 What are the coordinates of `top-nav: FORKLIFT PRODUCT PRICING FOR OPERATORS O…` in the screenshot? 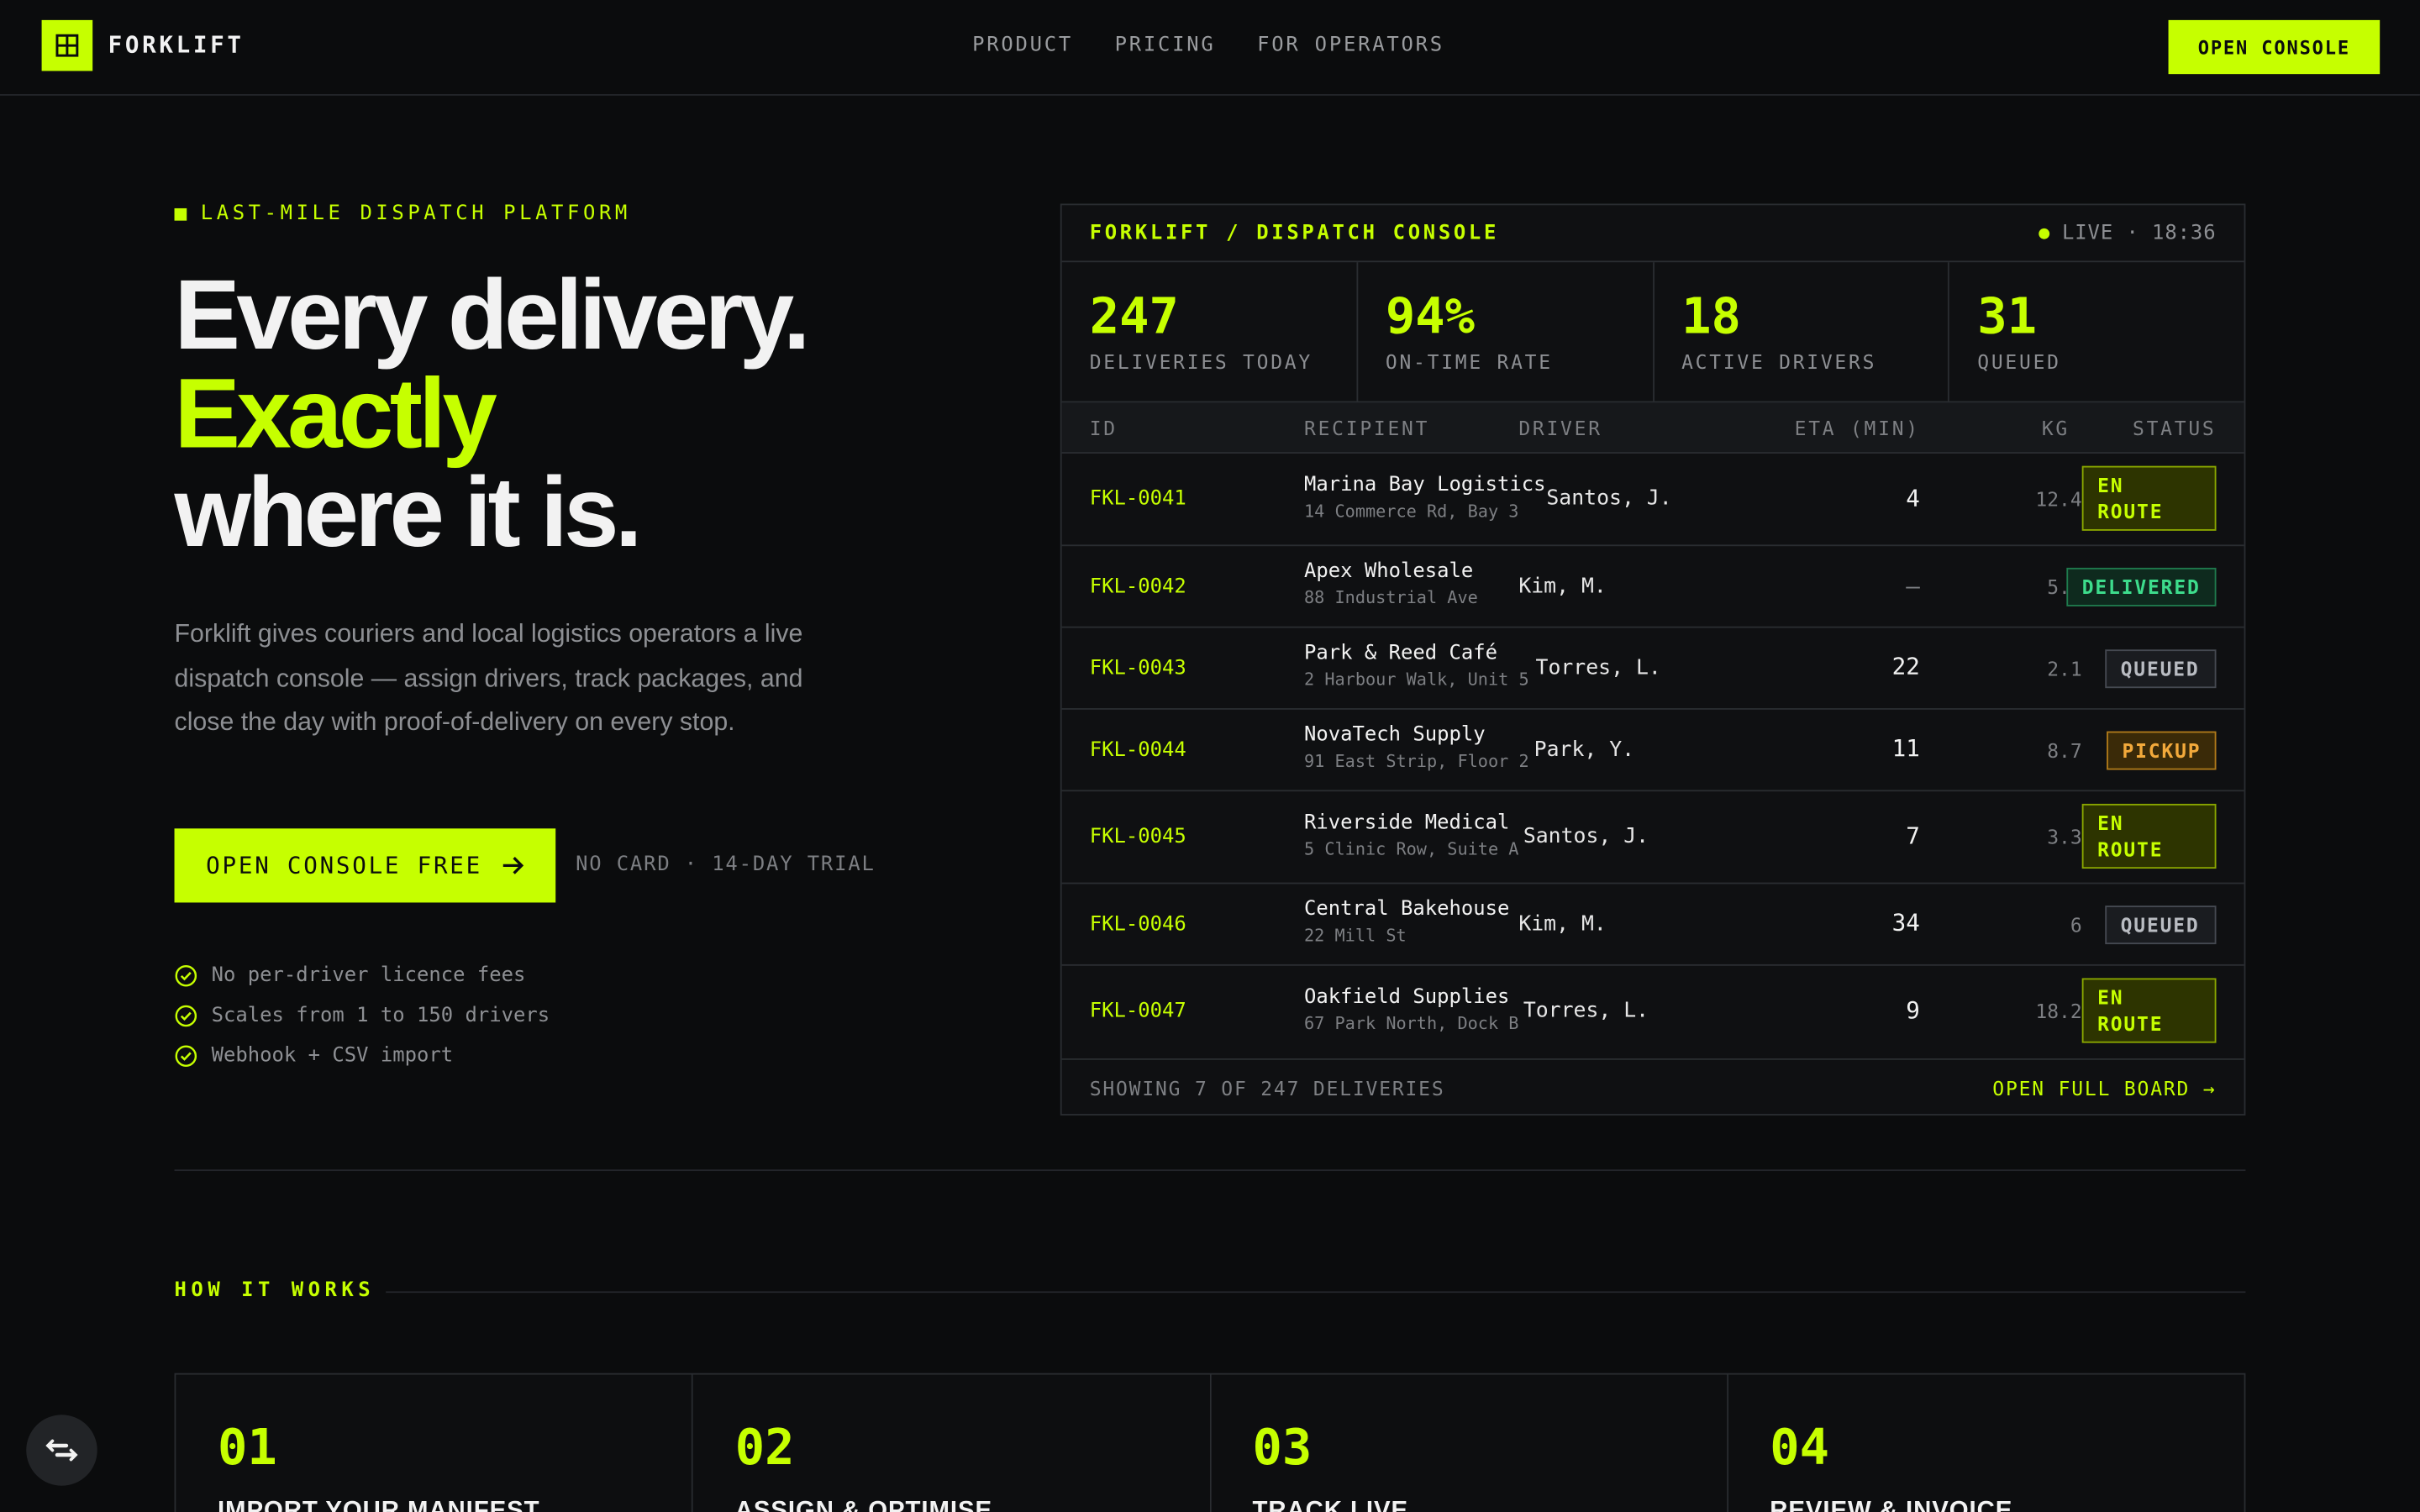 It's located at (1210, 48).